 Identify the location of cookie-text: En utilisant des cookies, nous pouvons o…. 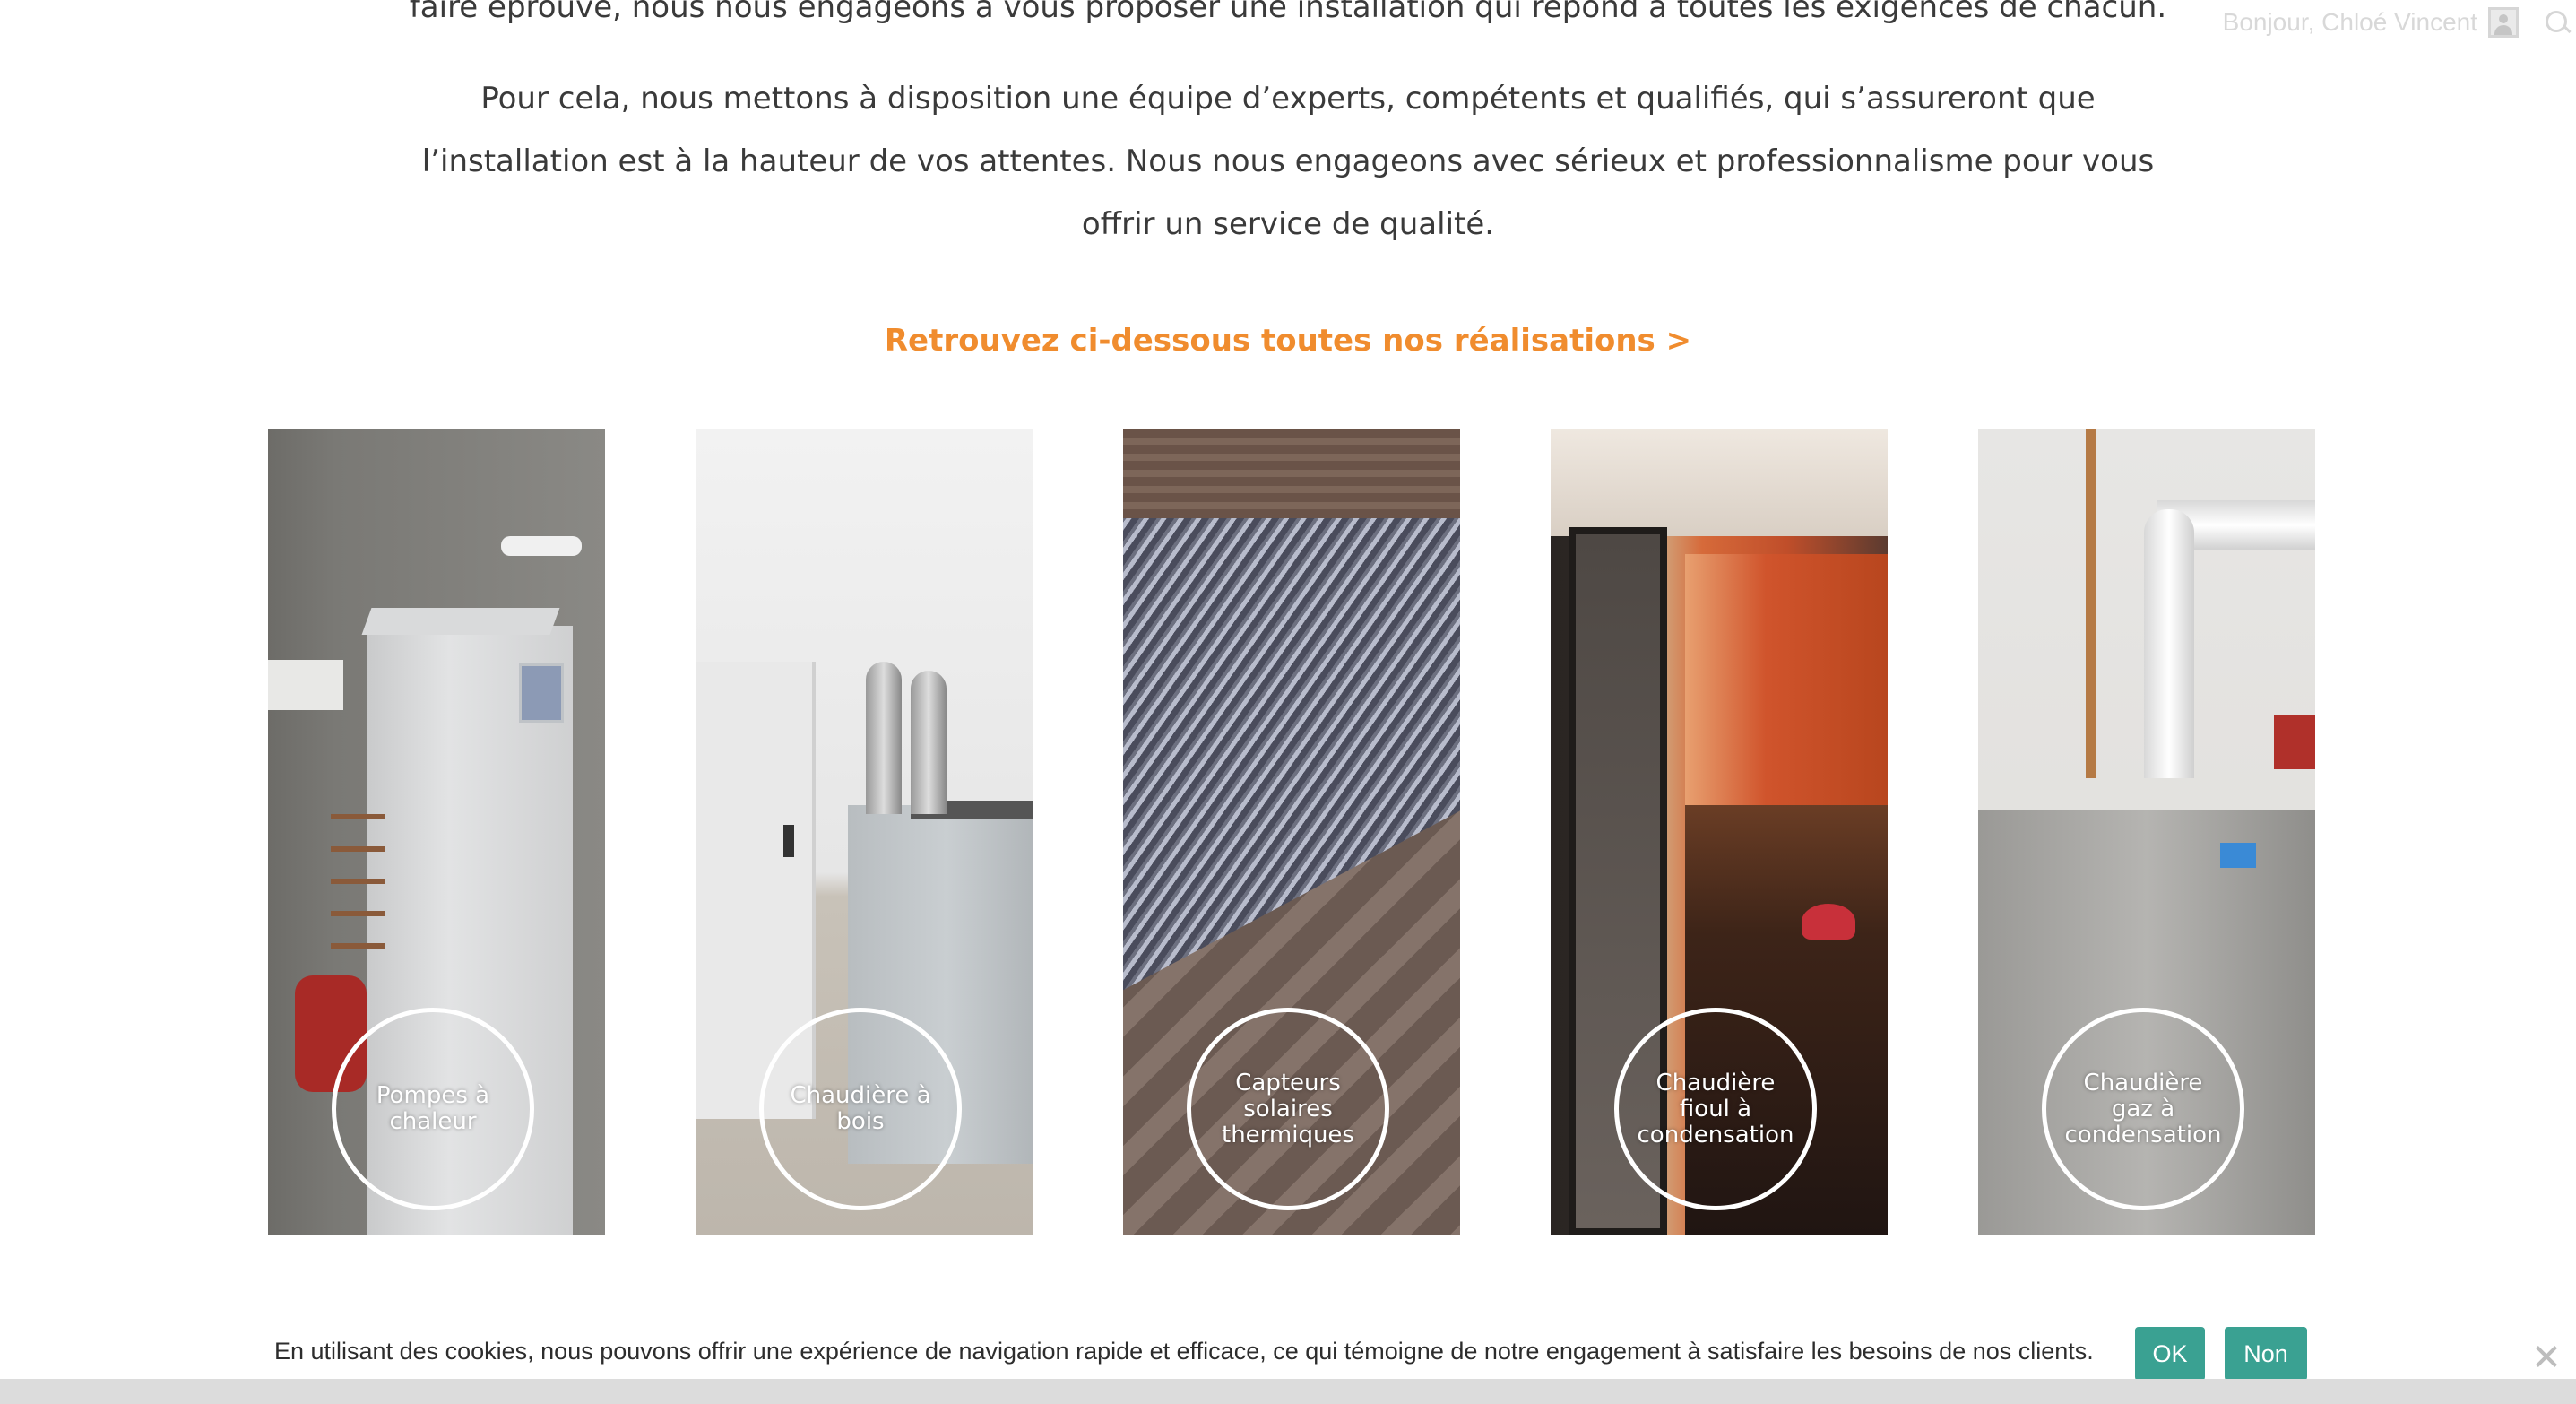
(1184, 1352).